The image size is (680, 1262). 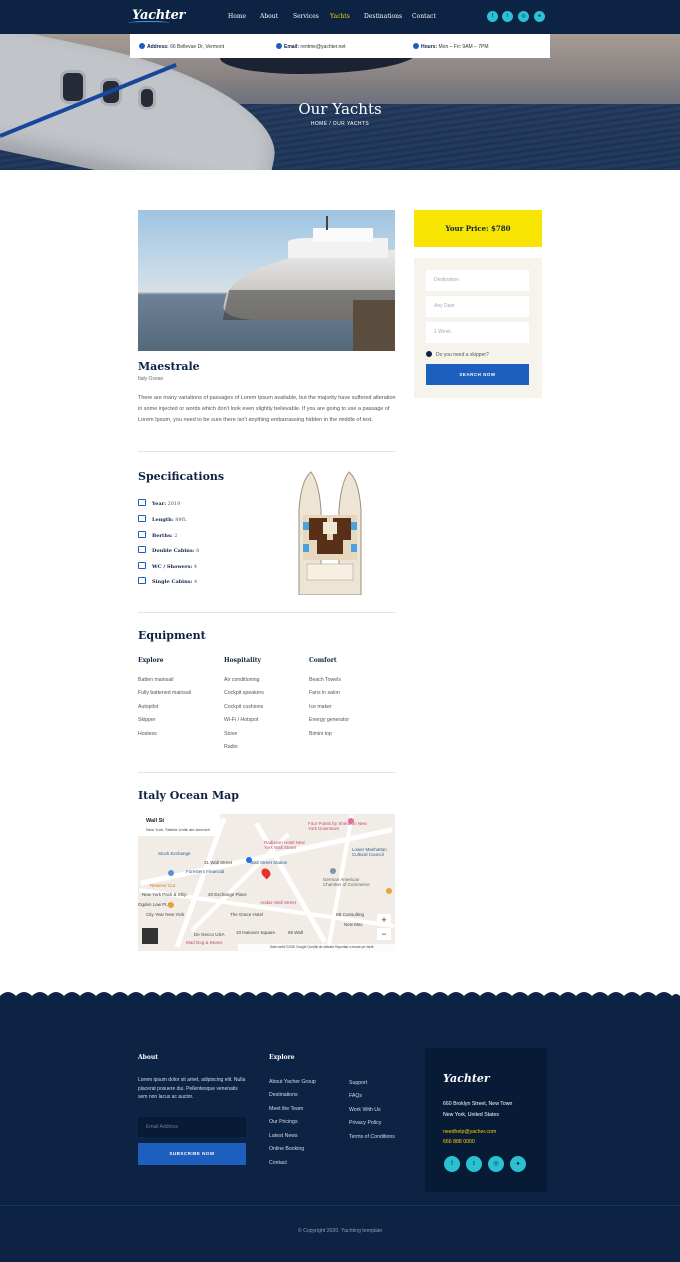 What do you see at coordinates (242, 660) in the screenshot?
I see `equipment-hospitality-heading: Hospitality` at bounding box center [242, 660].